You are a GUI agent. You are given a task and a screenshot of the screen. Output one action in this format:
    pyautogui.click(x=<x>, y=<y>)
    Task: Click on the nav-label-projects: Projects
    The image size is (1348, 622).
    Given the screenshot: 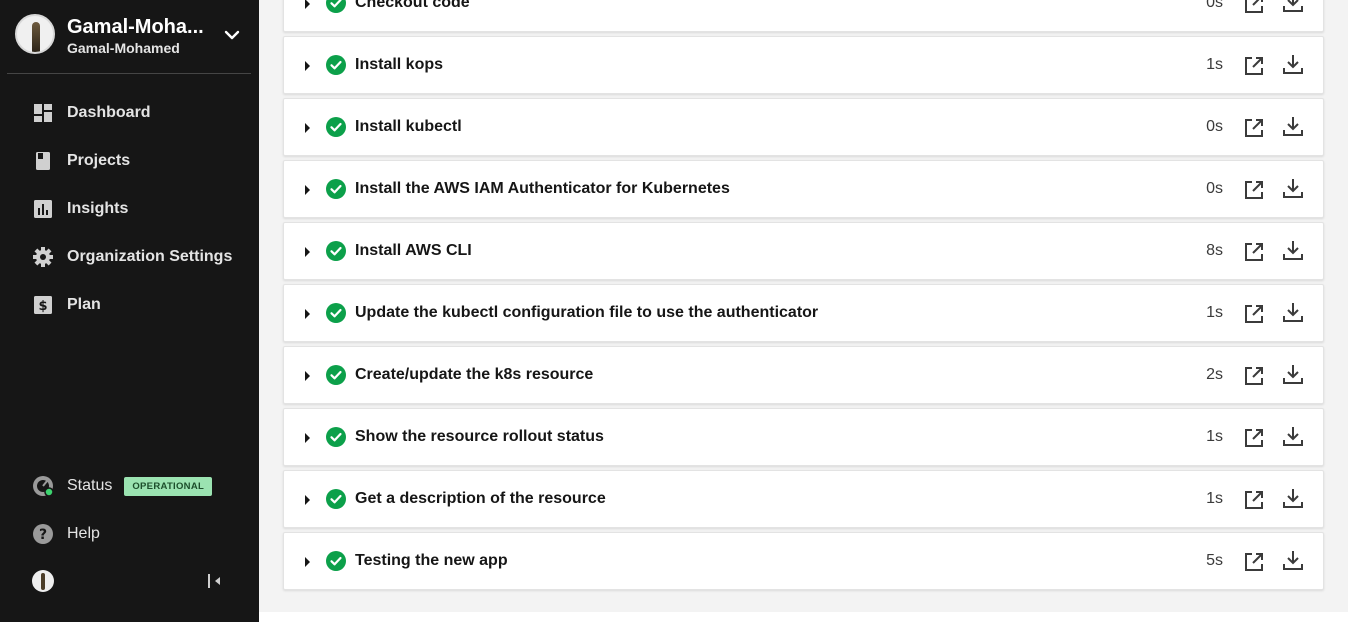 What is the action you would take?
    pyautogui.click(x=99, y=160)
    